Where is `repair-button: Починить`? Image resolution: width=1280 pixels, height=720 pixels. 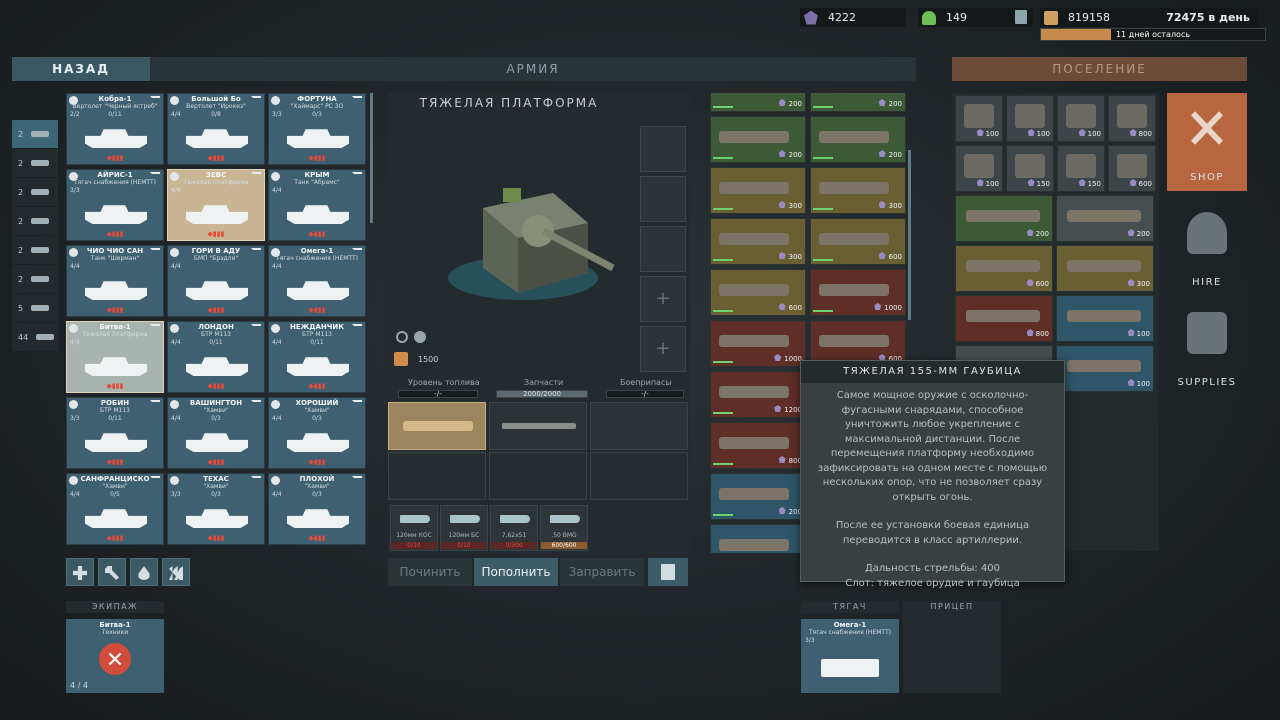 repair-button: Починить is located at coordinates (430, 572).